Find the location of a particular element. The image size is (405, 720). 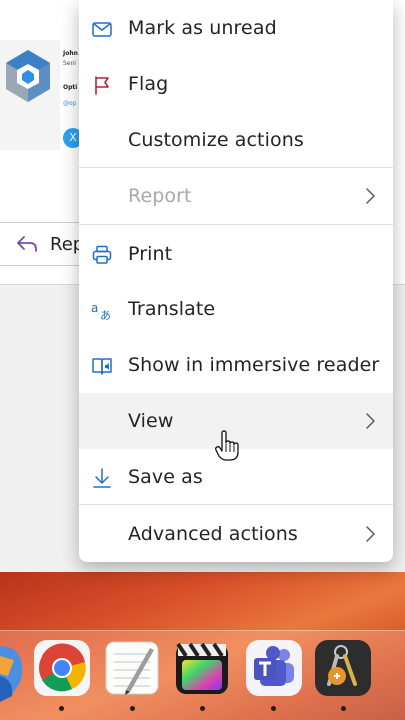

menu-item-advanced-actions: Advanced actions is located at coordinates (236, 534).